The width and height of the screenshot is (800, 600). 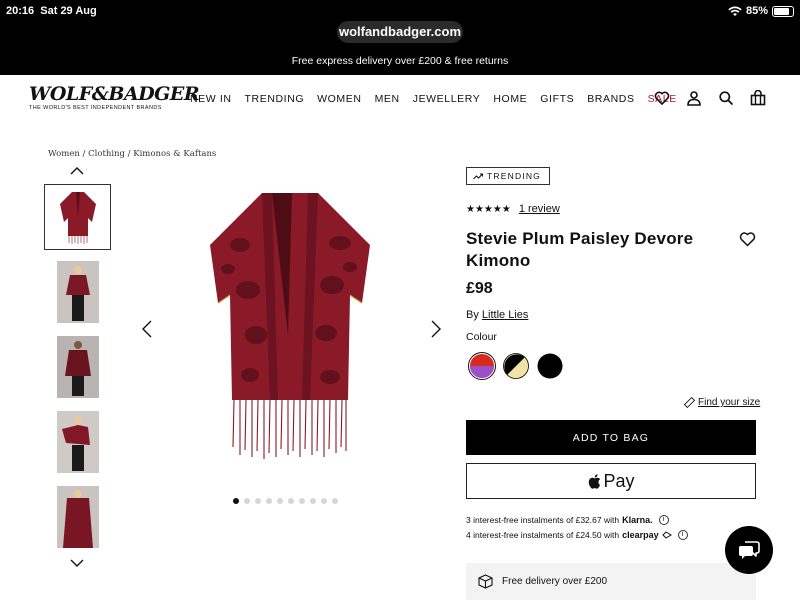 What do you see at coordinates (285, 501) in the screenshot?
I see `gallery-dots` at bounding box center [285, 501].